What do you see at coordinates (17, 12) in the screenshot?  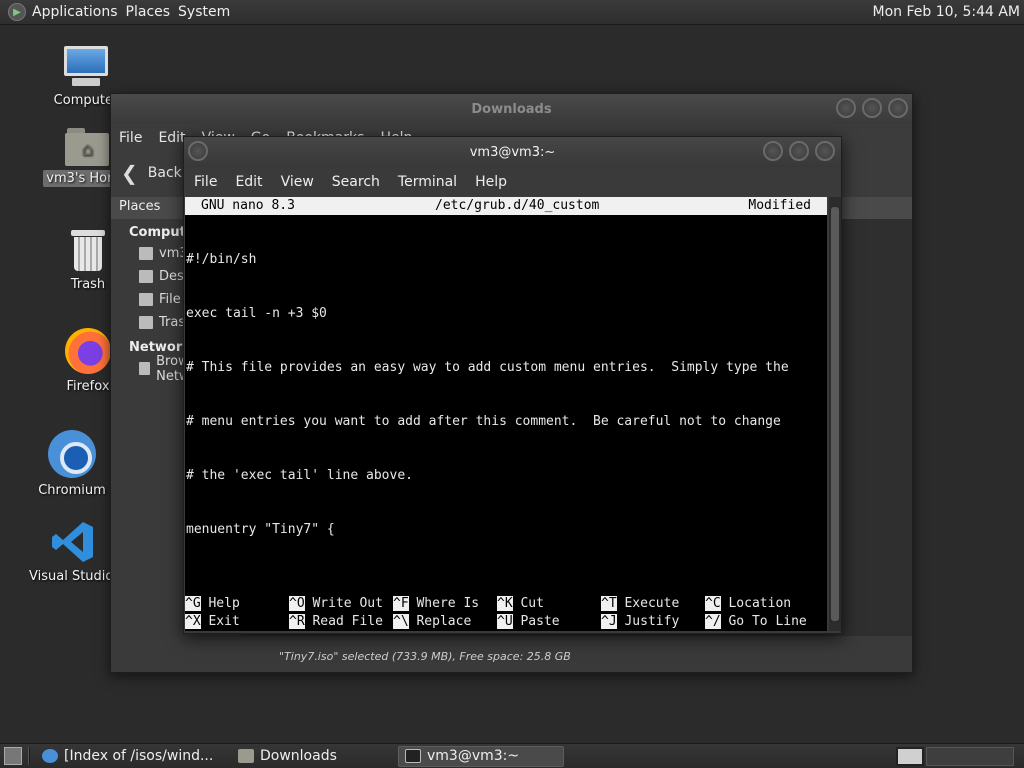 I see `distro-logo-icon: ▶` at bounding box center [17, 12].